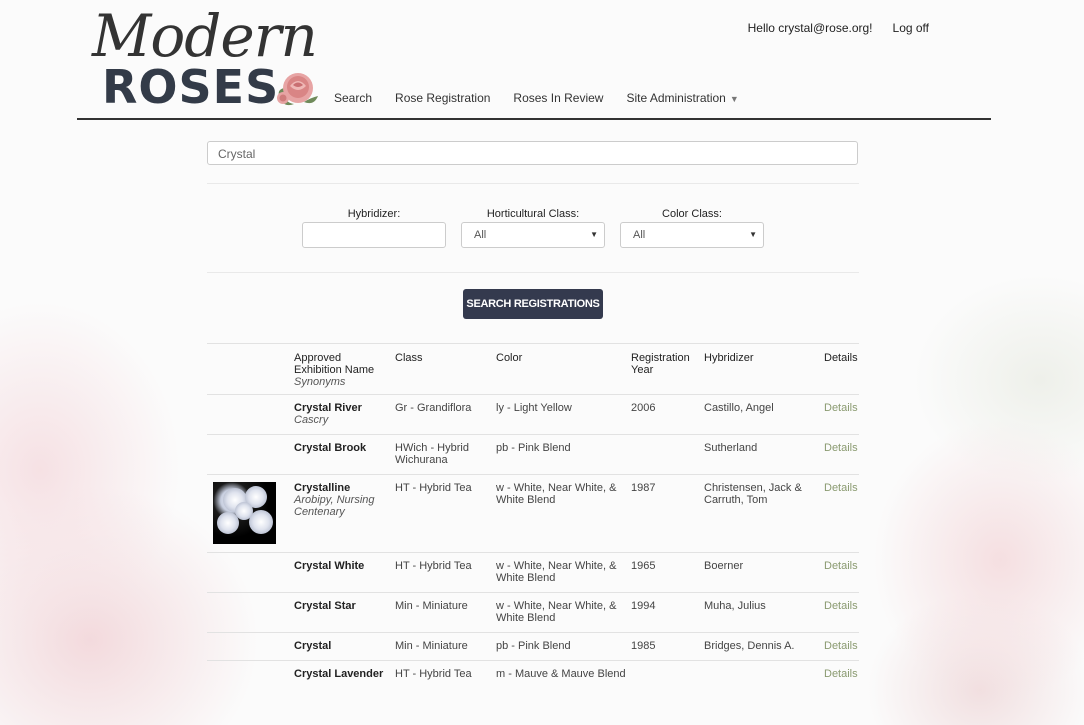 The image size is (1084, 725). I want to click on header-year-line1: Registration, so click(660, 358).